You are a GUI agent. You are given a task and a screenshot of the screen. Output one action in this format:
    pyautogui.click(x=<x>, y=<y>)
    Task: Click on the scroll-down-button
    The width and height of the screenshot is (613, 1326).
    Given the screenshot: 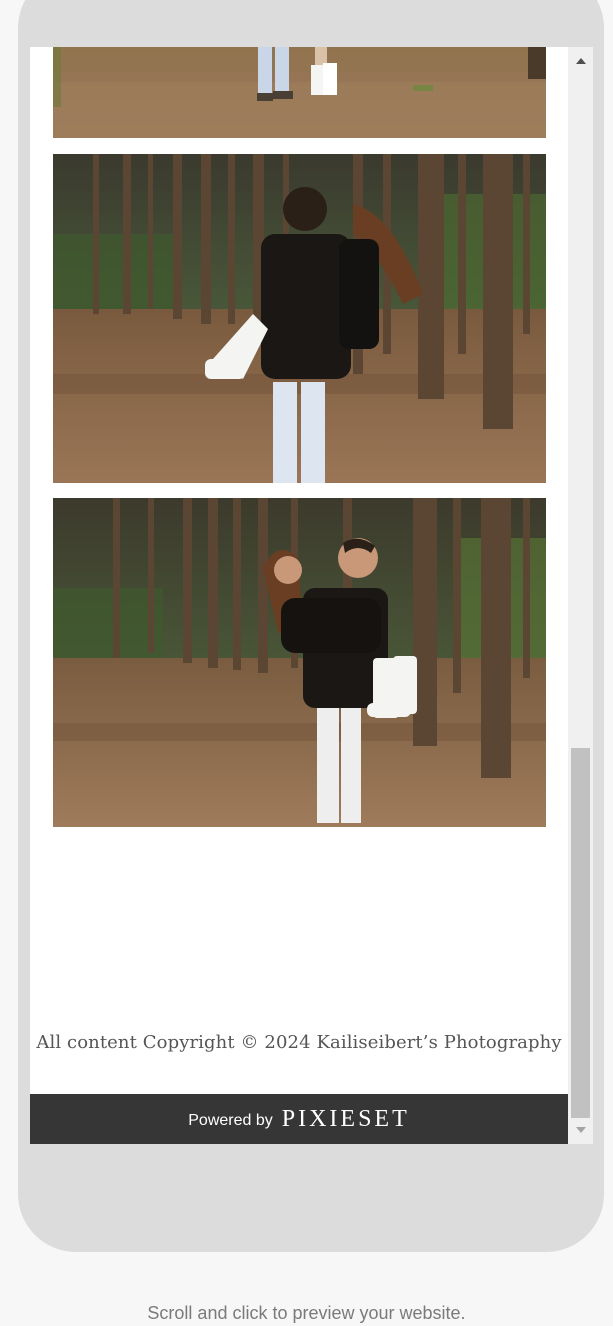 What is the action you would take?
    pyautogui.click(x=580, y=1130)
    